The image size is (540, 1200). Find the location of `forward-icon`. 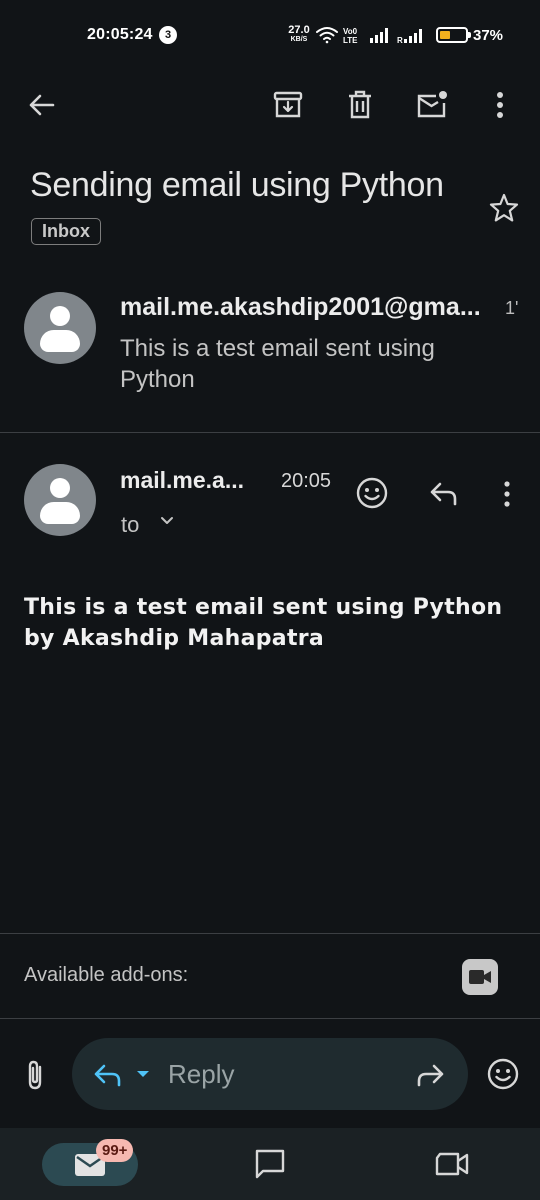

forward-icon is located at coordinates (430, 1074).